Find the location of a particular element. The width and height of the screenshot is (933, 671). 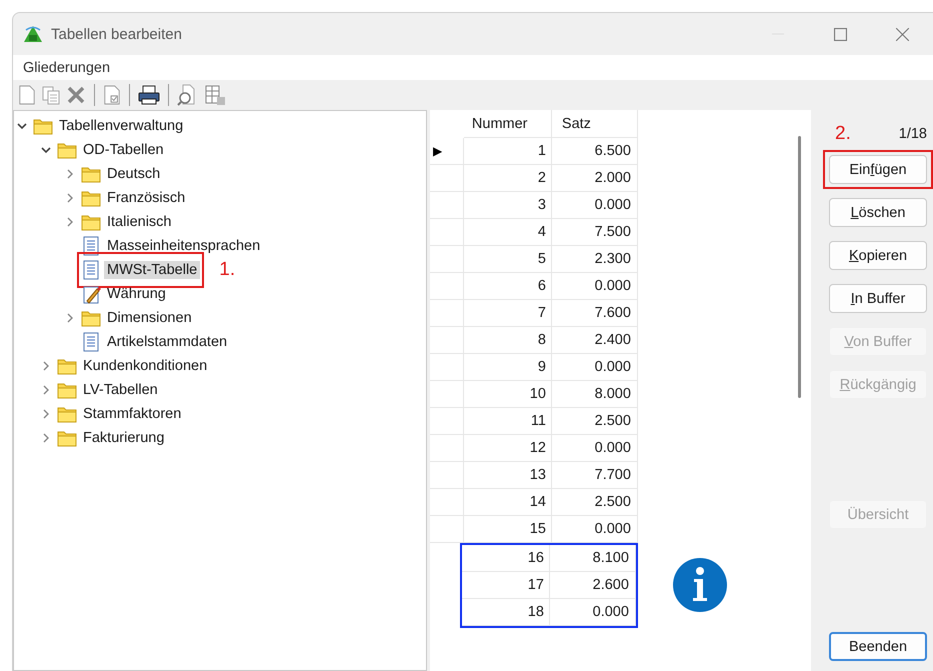

table-cell: 2.000 is located at coordinates (595, 178).